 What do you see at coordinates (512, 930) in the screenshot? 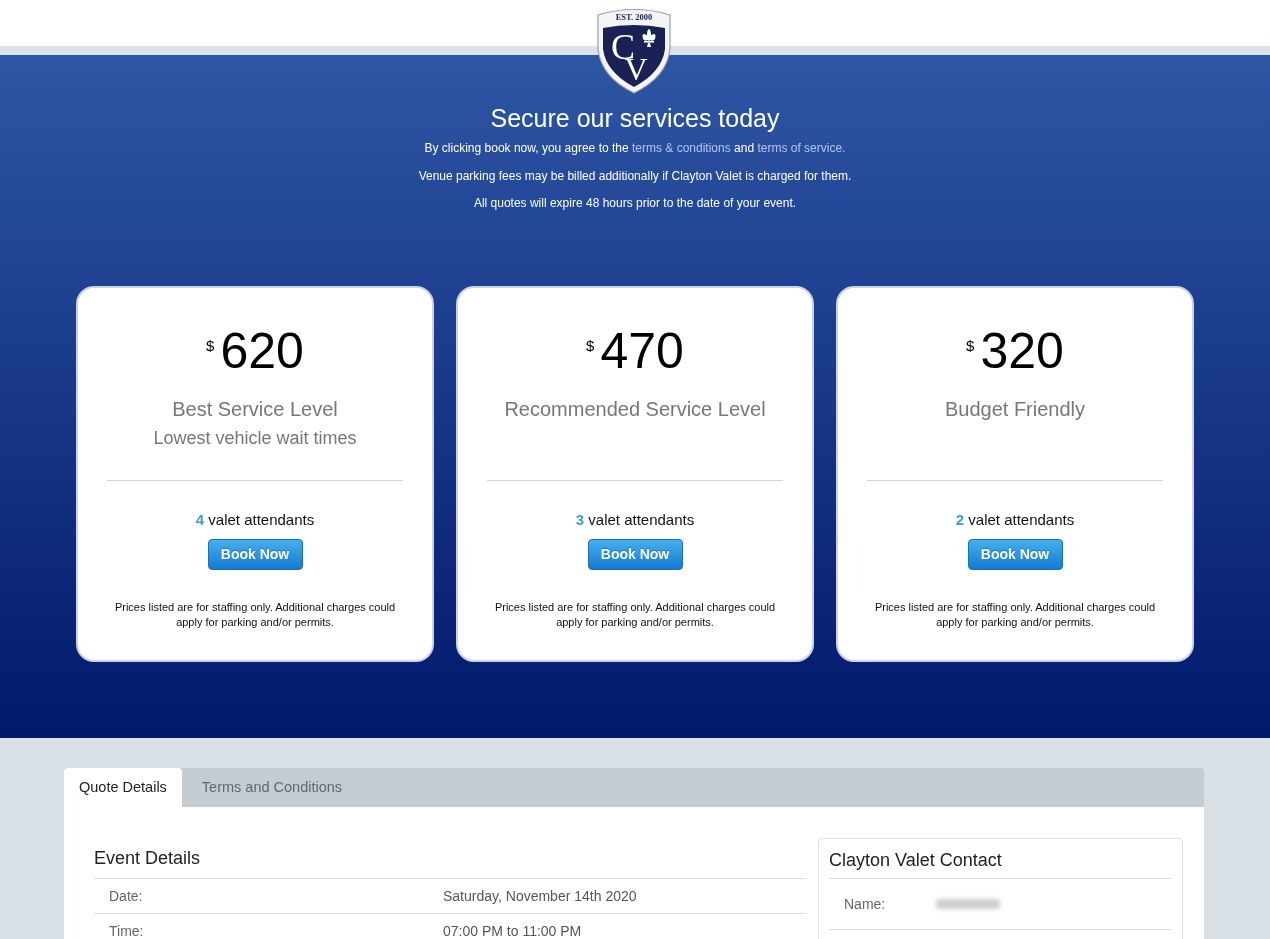
I see `detail-value: 07:00 PM to 11:00 PM` at bounding box center [512, 930].